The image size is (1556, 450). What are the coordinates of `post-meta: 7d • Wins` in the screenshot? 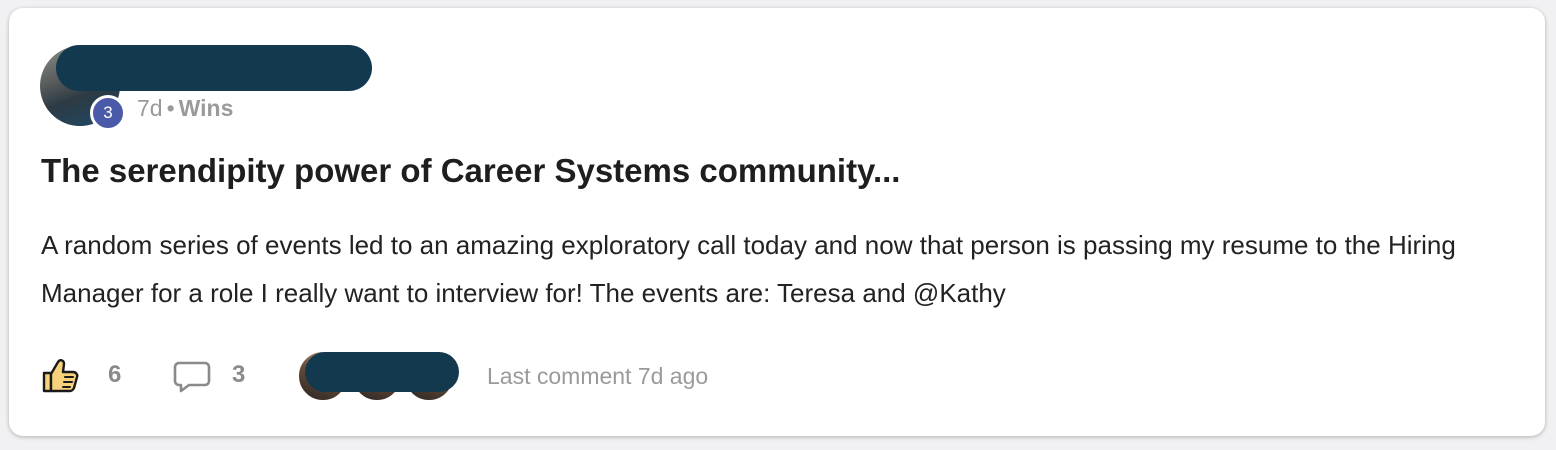 It's located at (185, 108).